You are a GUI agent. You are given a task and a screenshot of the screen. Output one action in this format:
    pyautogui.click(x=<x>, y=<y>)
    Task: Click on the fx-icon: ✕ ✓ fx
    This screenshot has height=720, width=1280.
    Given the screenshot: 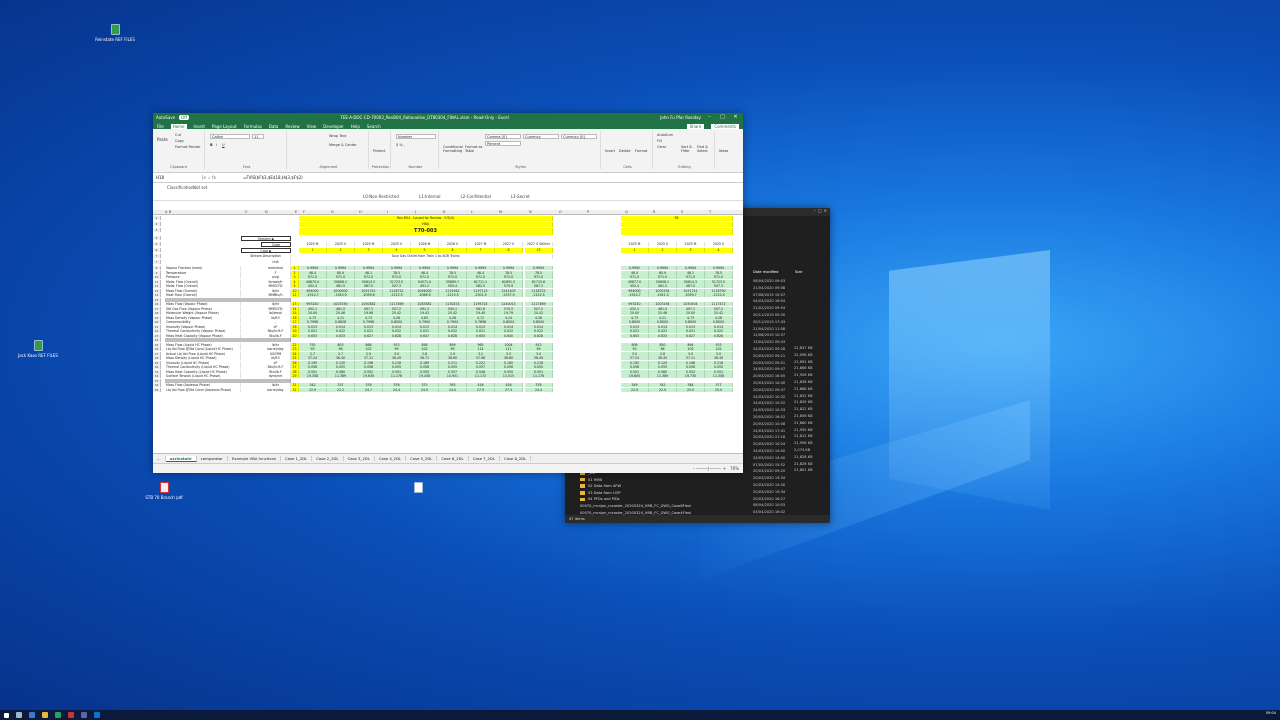 What is the action you would take?
    pyautogui.click(x=223, y=177)
    